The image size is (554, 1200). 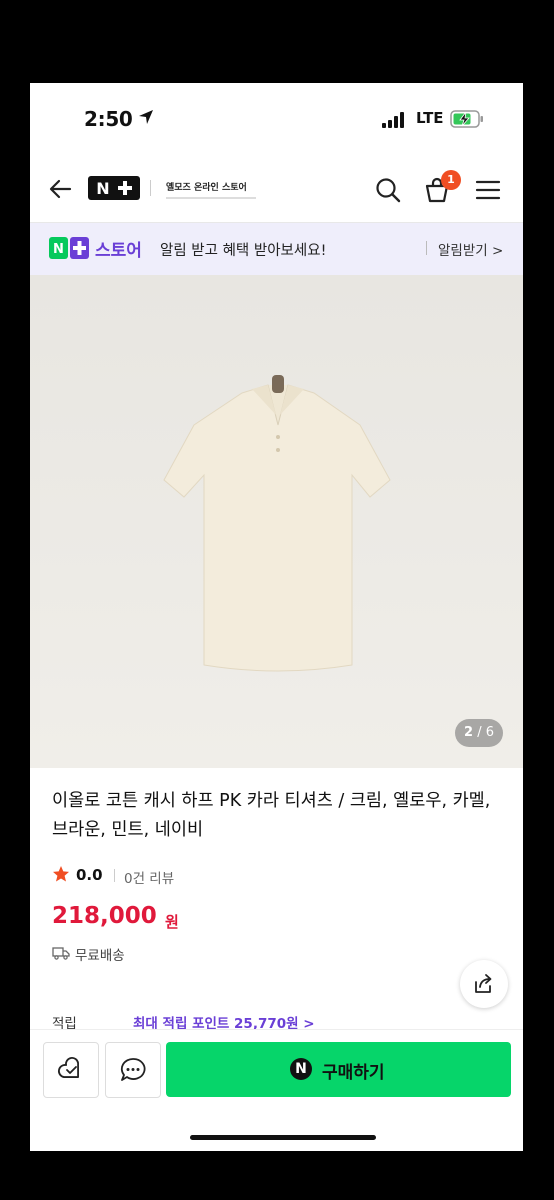 What do you see at coordinates (470, 249) in the screenshot?
I see `subscribe-alert-link: 알림받기 >` at bounding box center [470, 249].